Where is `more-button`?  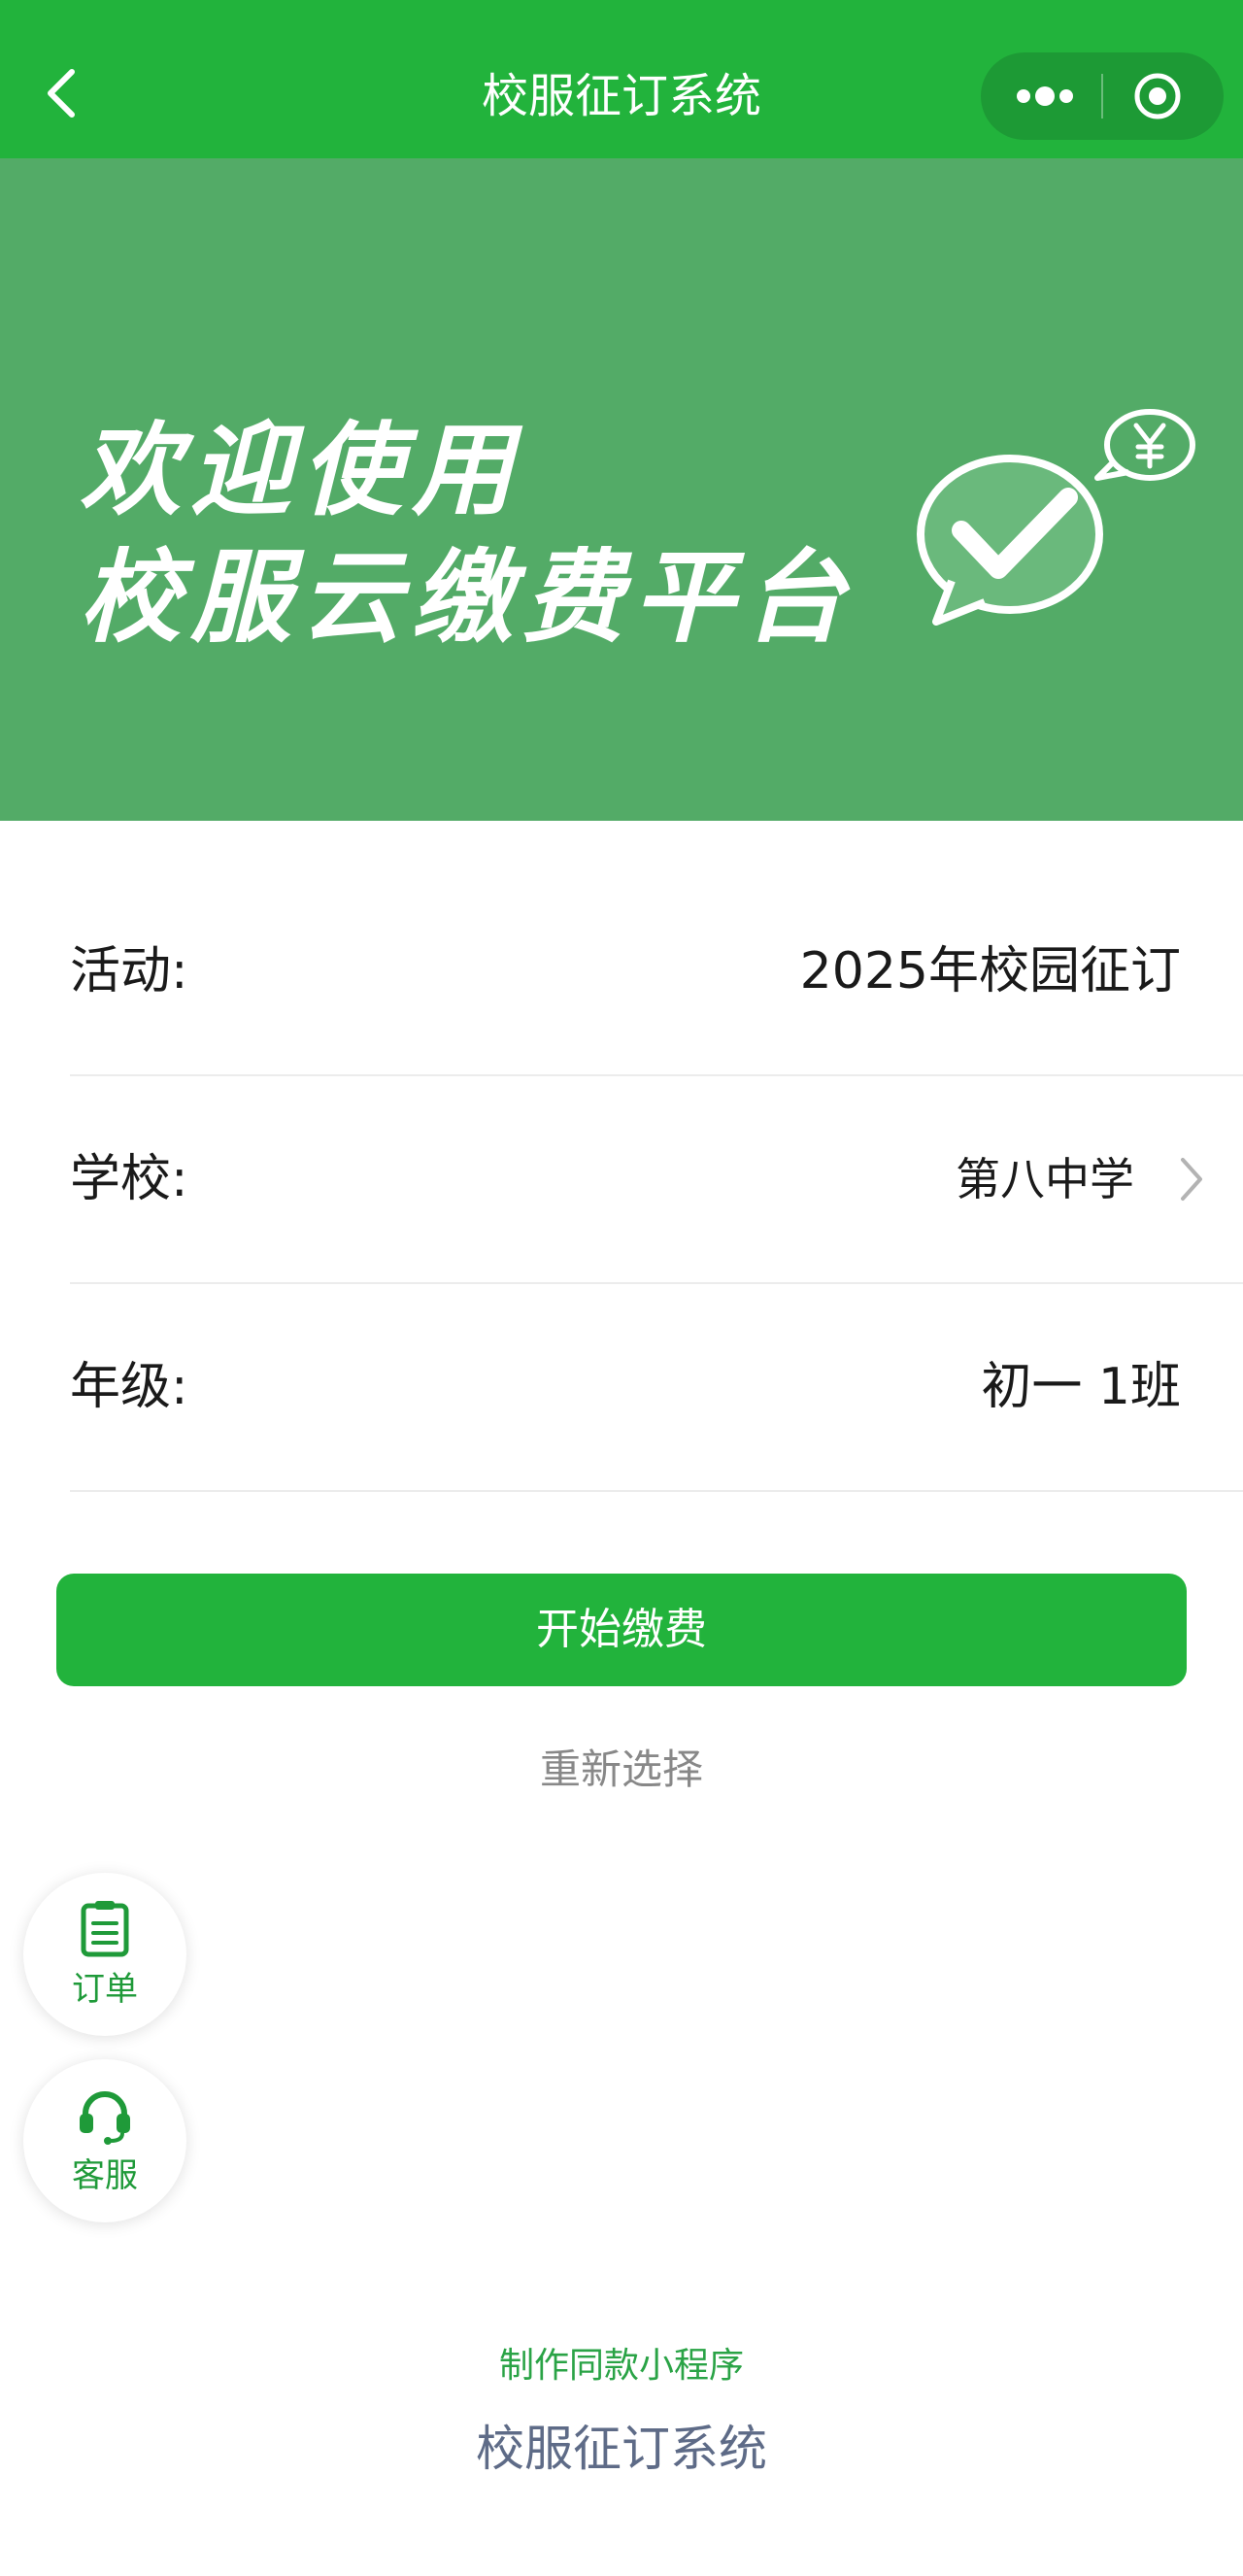
more-button is located at coordinates (1041, 96).